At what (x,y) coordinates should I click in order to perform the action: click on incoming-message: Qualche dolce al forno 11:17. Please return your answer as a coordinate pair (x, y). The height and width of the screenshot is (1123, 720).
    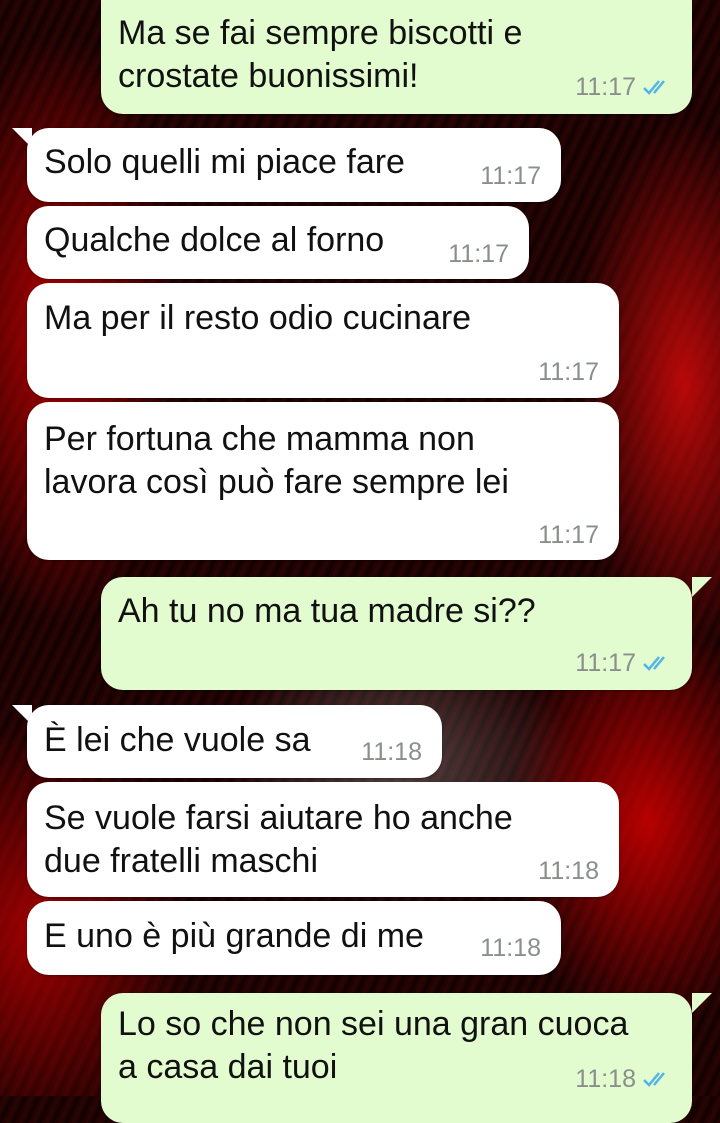
    Looking at the image, I should click on (278, 242).